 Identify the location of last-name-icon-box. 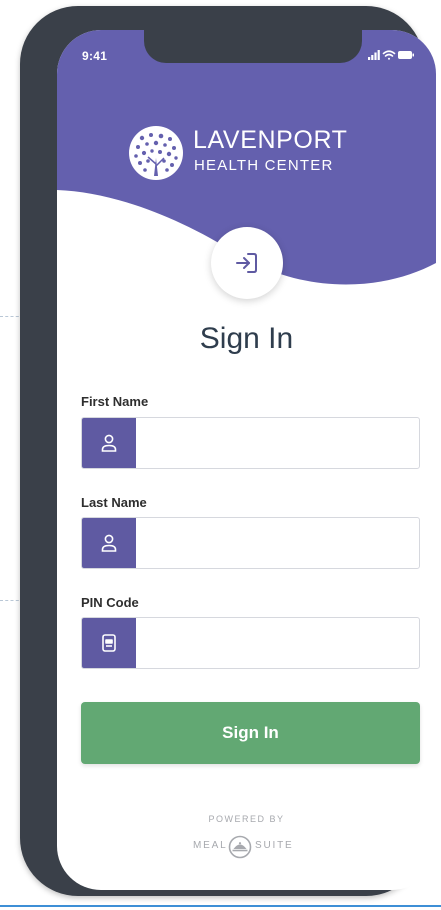
(109, 543).